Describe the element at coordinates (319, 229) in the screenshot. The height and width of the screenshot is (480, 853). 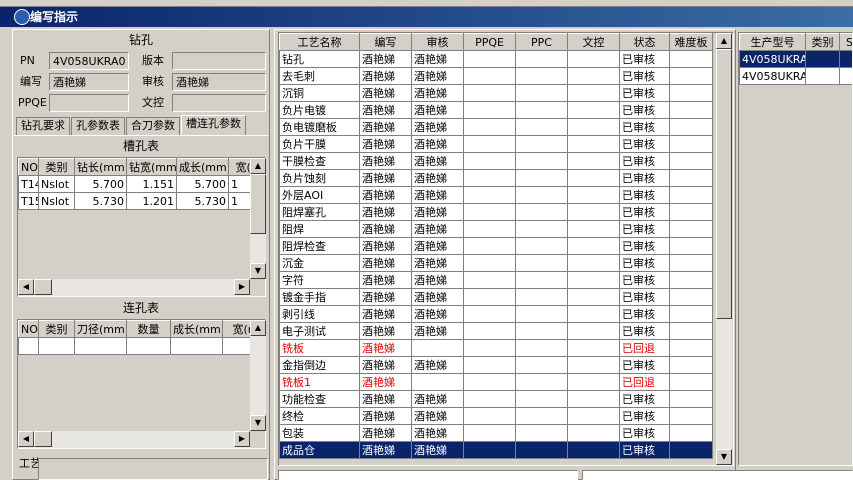
I see `process-cell-name: 阻焊` at that location.